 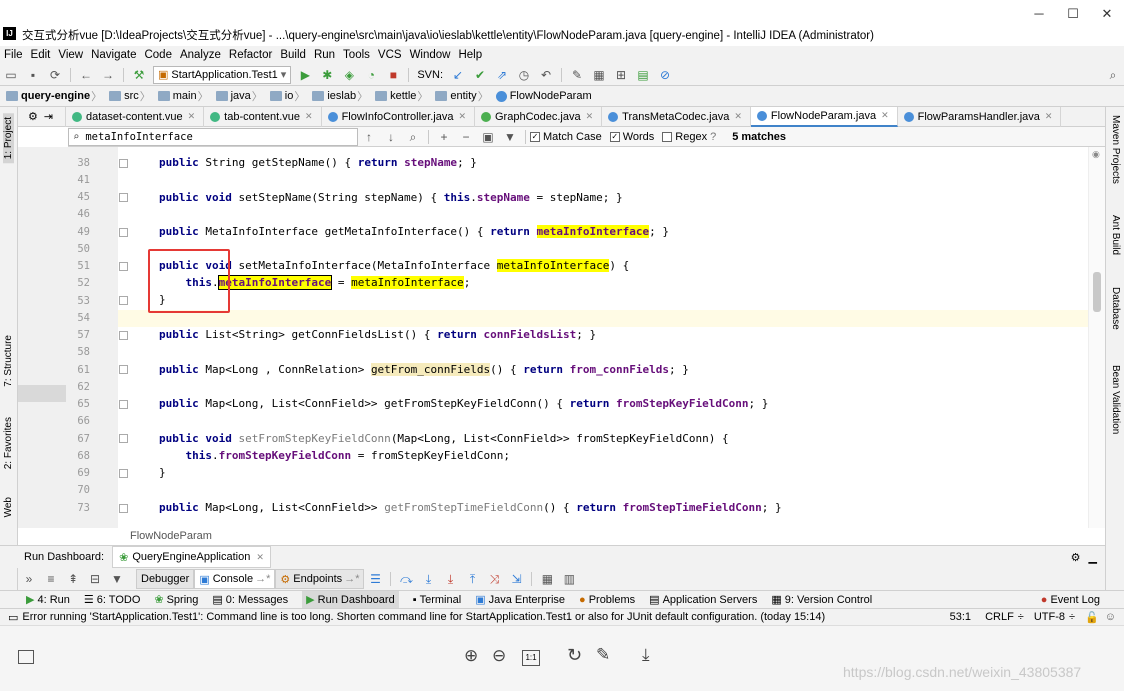 What do you see at coordinates (547, 579) in the screenshot?
I see `evaluate-icon: ▦` at bounding box center [547, 579].